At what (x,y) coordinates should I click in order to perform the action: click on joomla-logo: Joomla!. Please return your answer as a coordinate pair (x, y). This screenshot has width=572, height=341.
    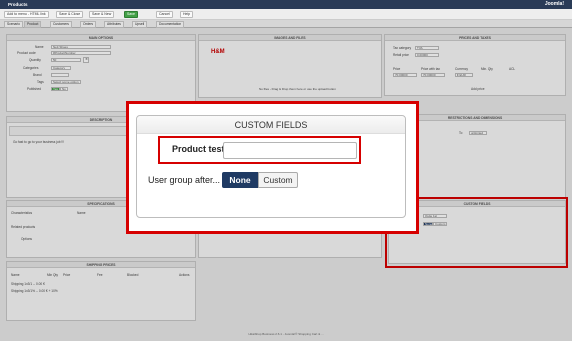
    Looking at the image, I should click on (554, 4).